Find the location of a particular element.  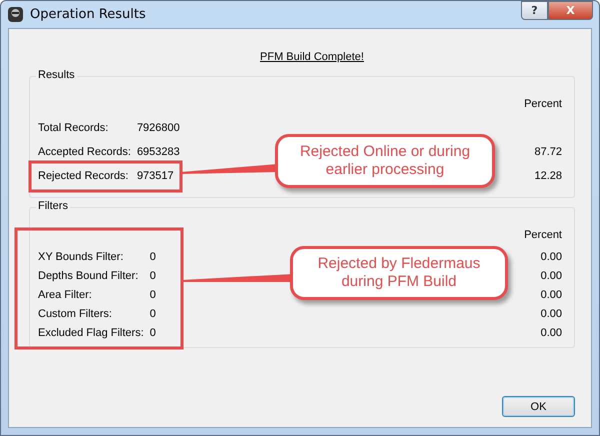

row-label: Area Filter: is located at coordinates (65, 295).